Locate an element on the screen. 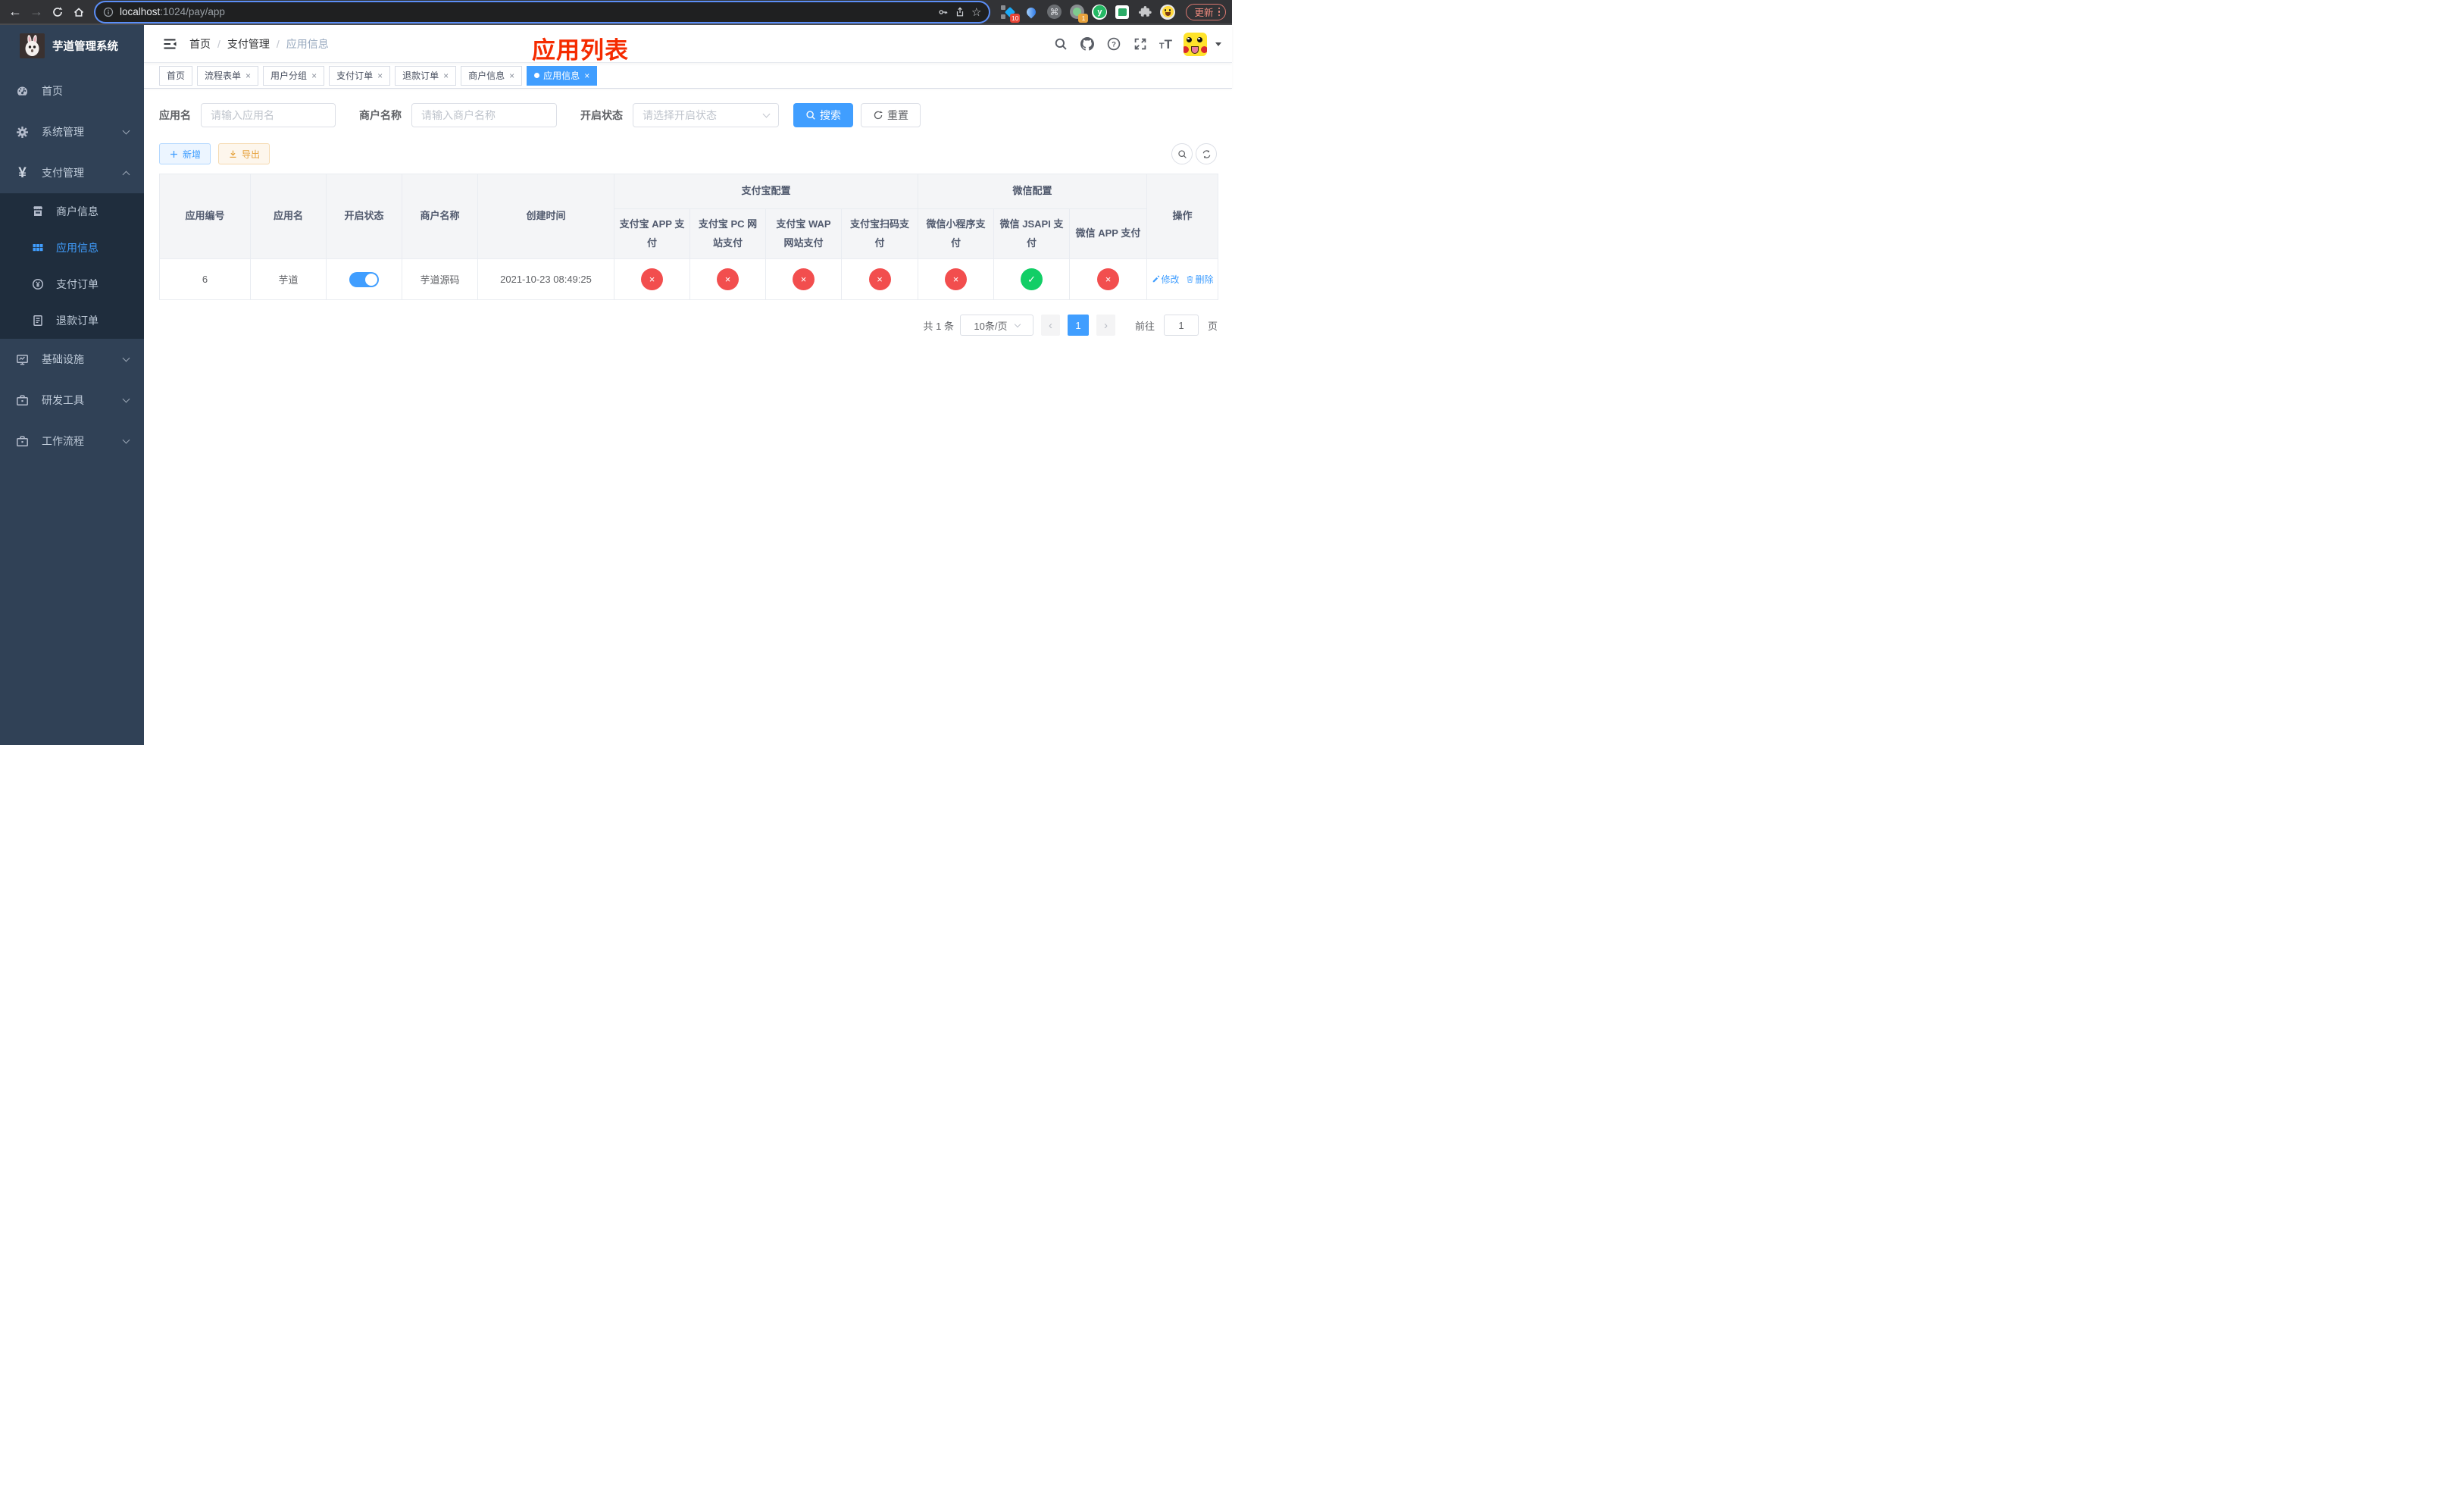  app-name-label: 应用名 is located at coordinates (175, 115).